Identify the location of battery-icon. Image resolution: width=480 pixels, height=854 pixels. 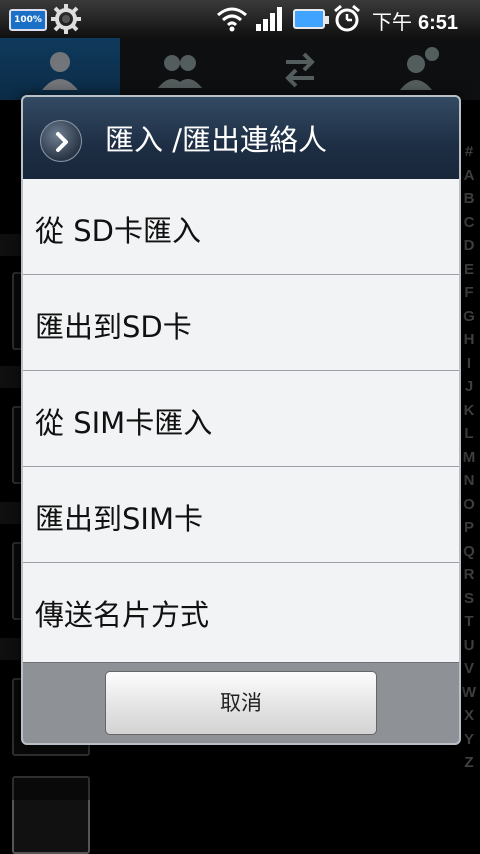
(311, 19).